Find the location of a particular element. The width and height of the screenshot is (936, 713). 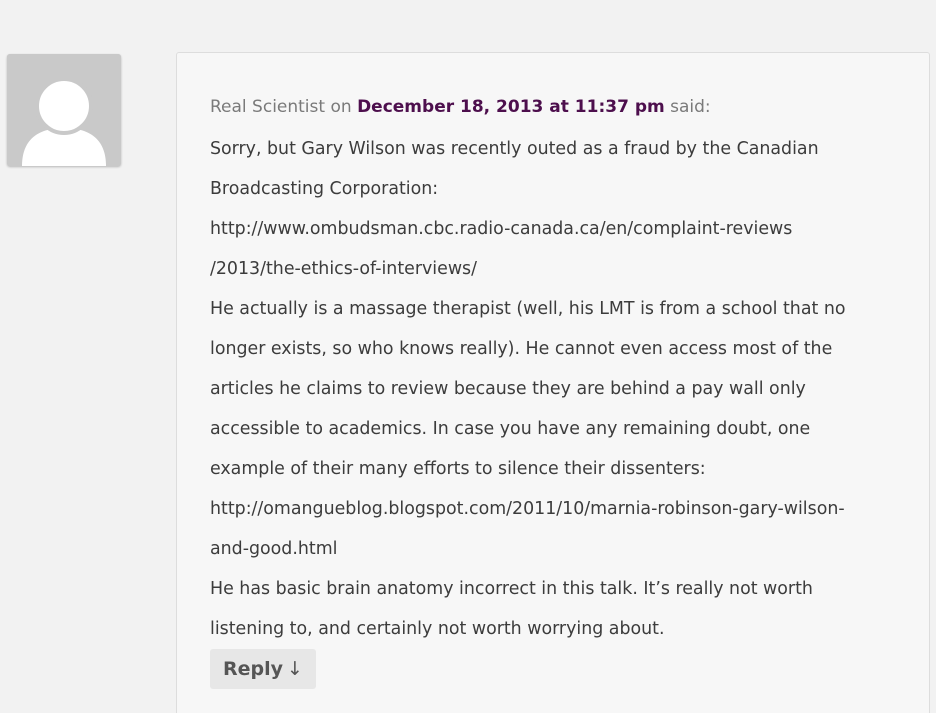

avatar is located at coordinates (64, 110).